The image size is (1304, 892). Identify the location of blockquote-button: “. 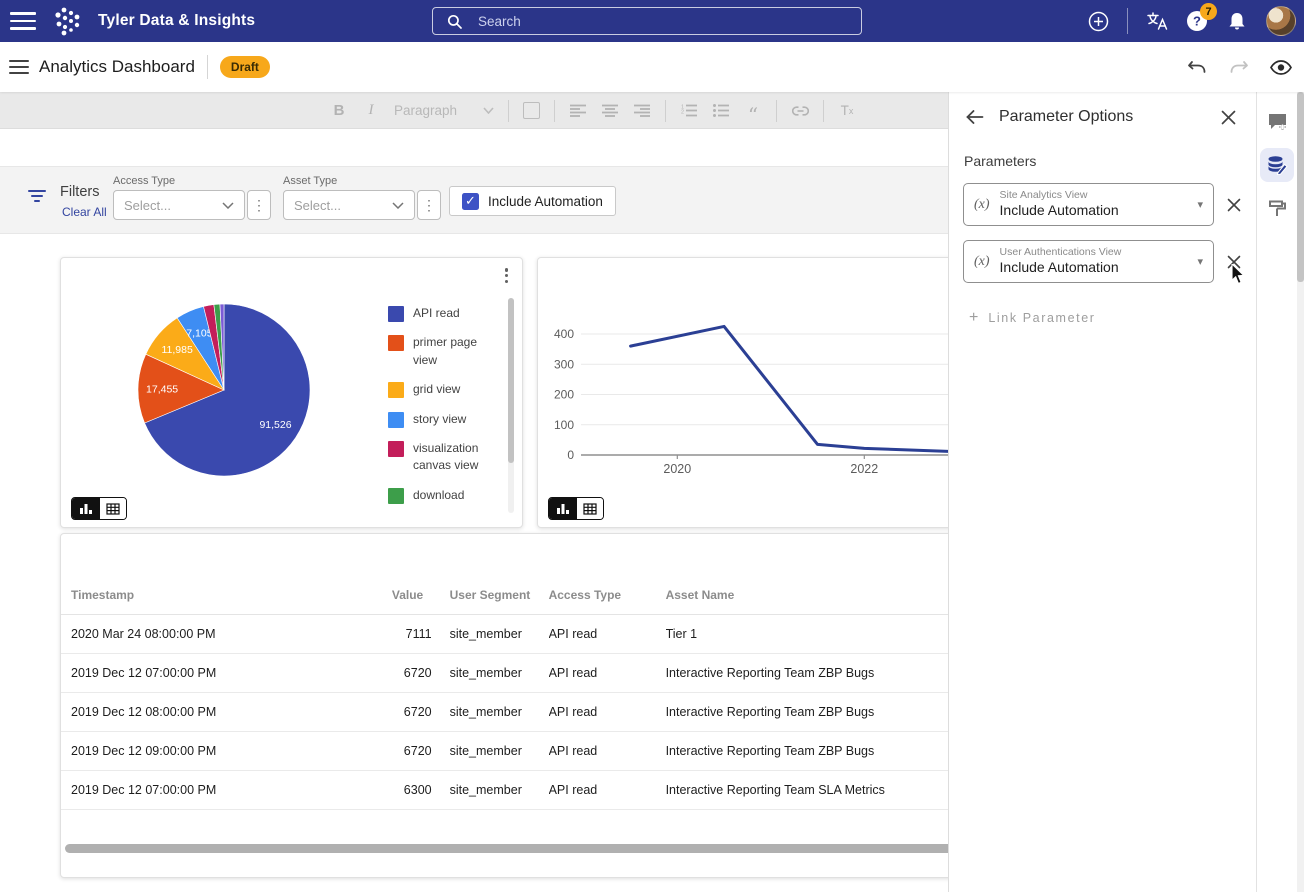
(753, 112).